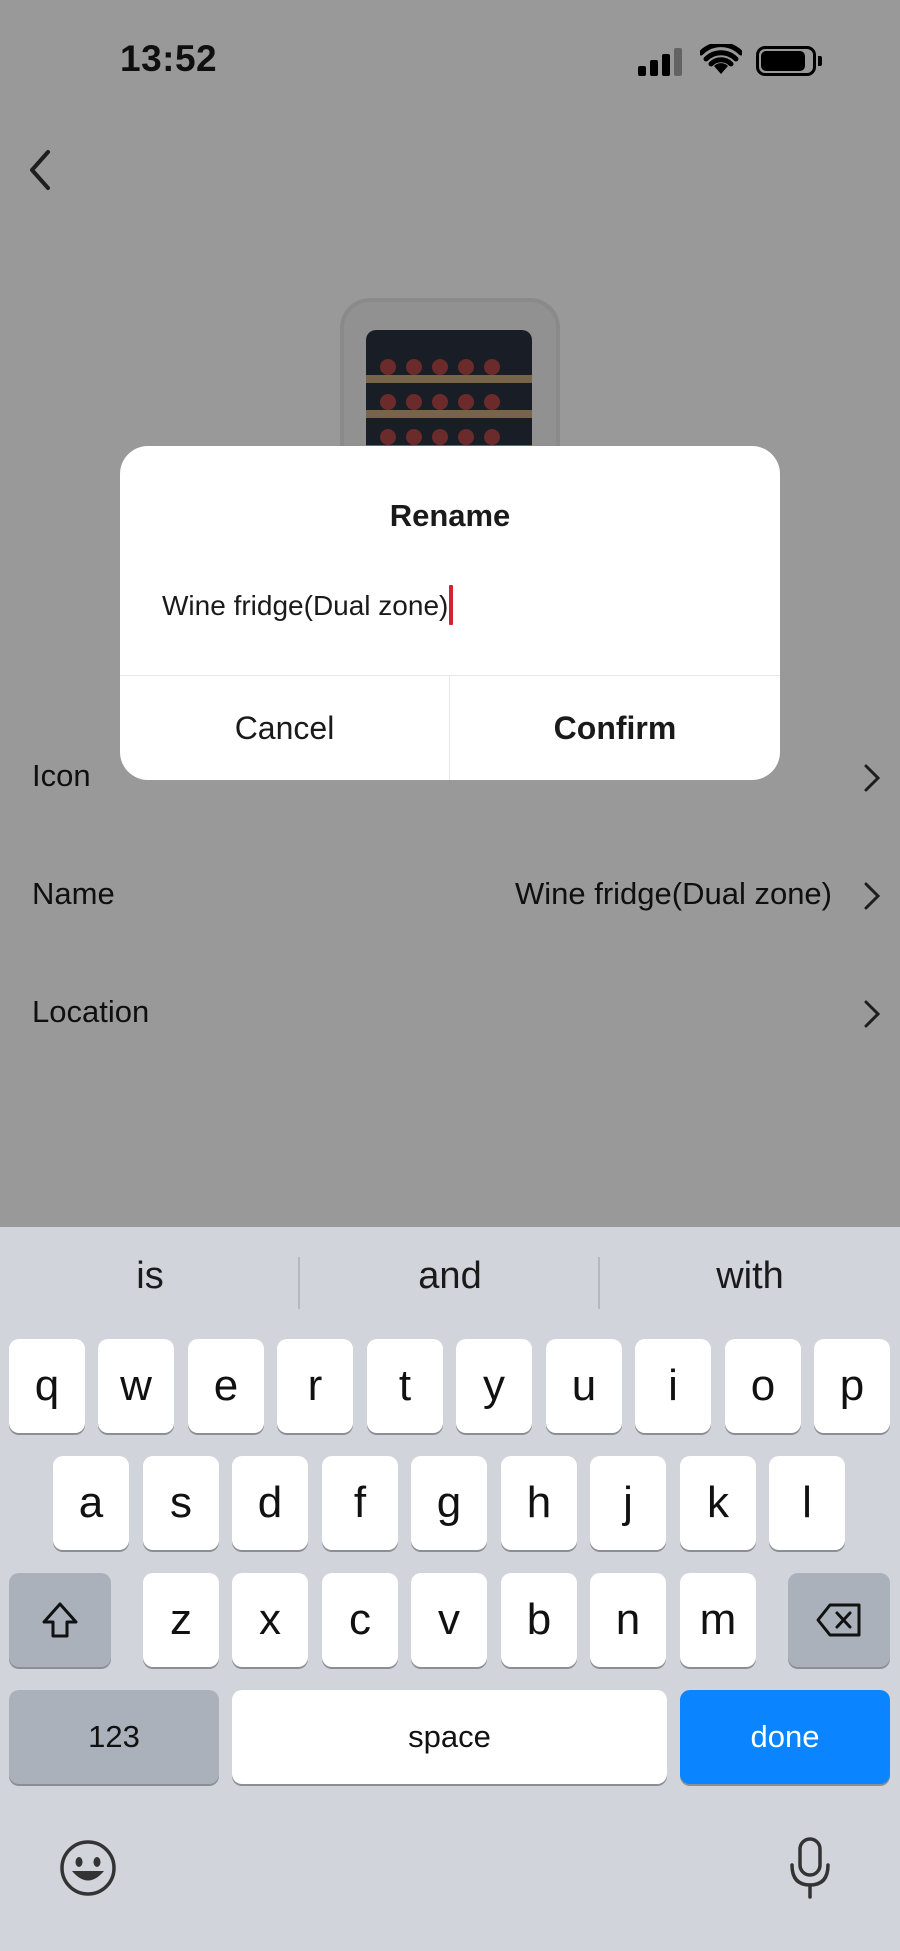 The height and width of the screenshot is (1951, 900). Describe the element at coordinates (47, 1386) in the screenshot. I see `key-q: q` at that location.